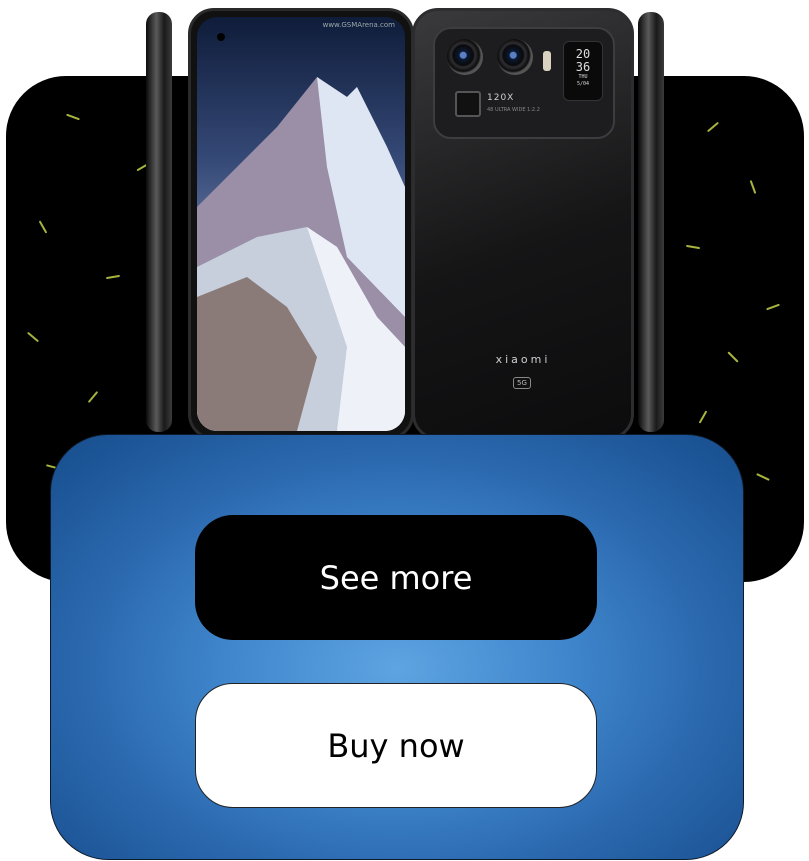 This screenshot has height=861, width=809. What do you see at coordinates (221, 37) in the screenshot?
I see `front-camera-punchhole` at bounding box center [221, 37].